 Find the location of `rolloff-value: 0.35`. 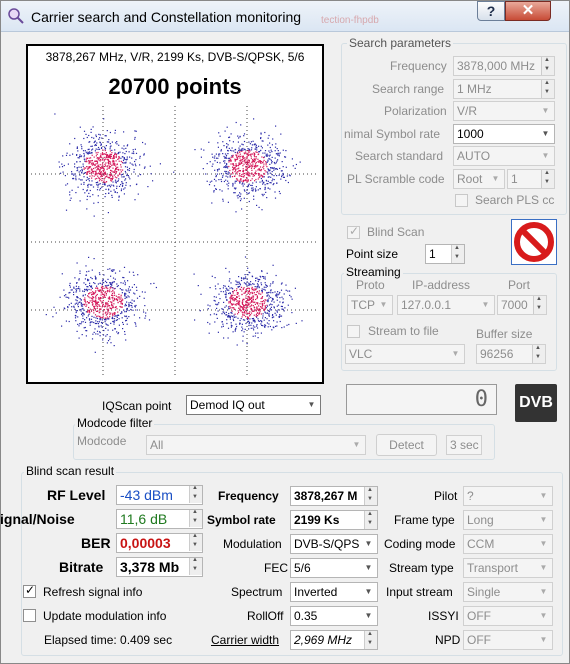

rolloff-value: 0.35 is located at coordinates (306, 616).